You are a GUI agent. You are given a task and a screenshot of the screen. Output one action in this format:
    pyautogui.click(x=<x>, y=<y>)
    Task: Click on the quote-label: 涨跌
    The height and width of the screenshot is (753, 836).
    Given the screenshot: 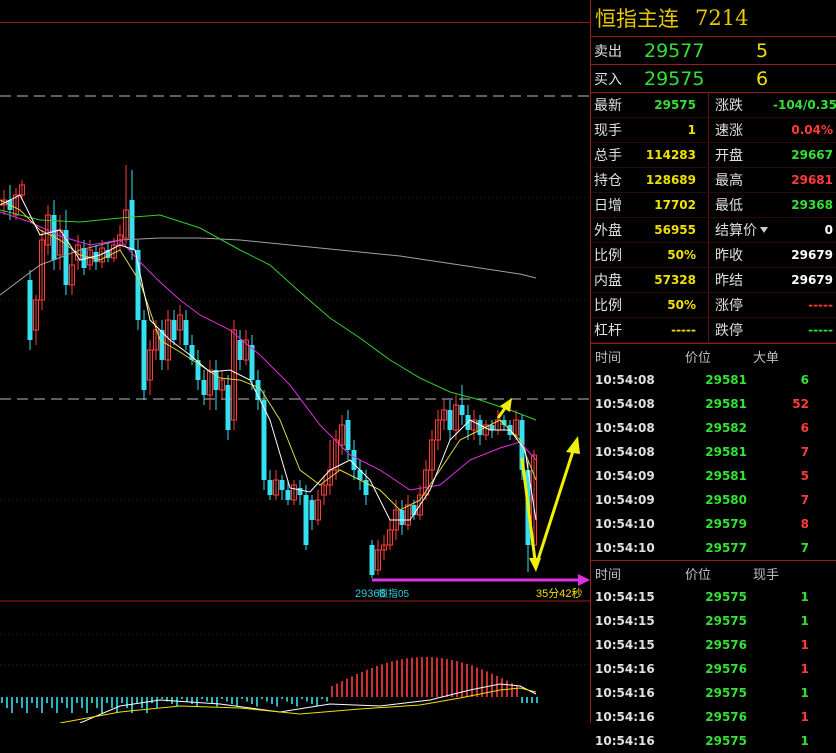 What is the action you would take?
    pyautogui.click(x=729, y=106)
    